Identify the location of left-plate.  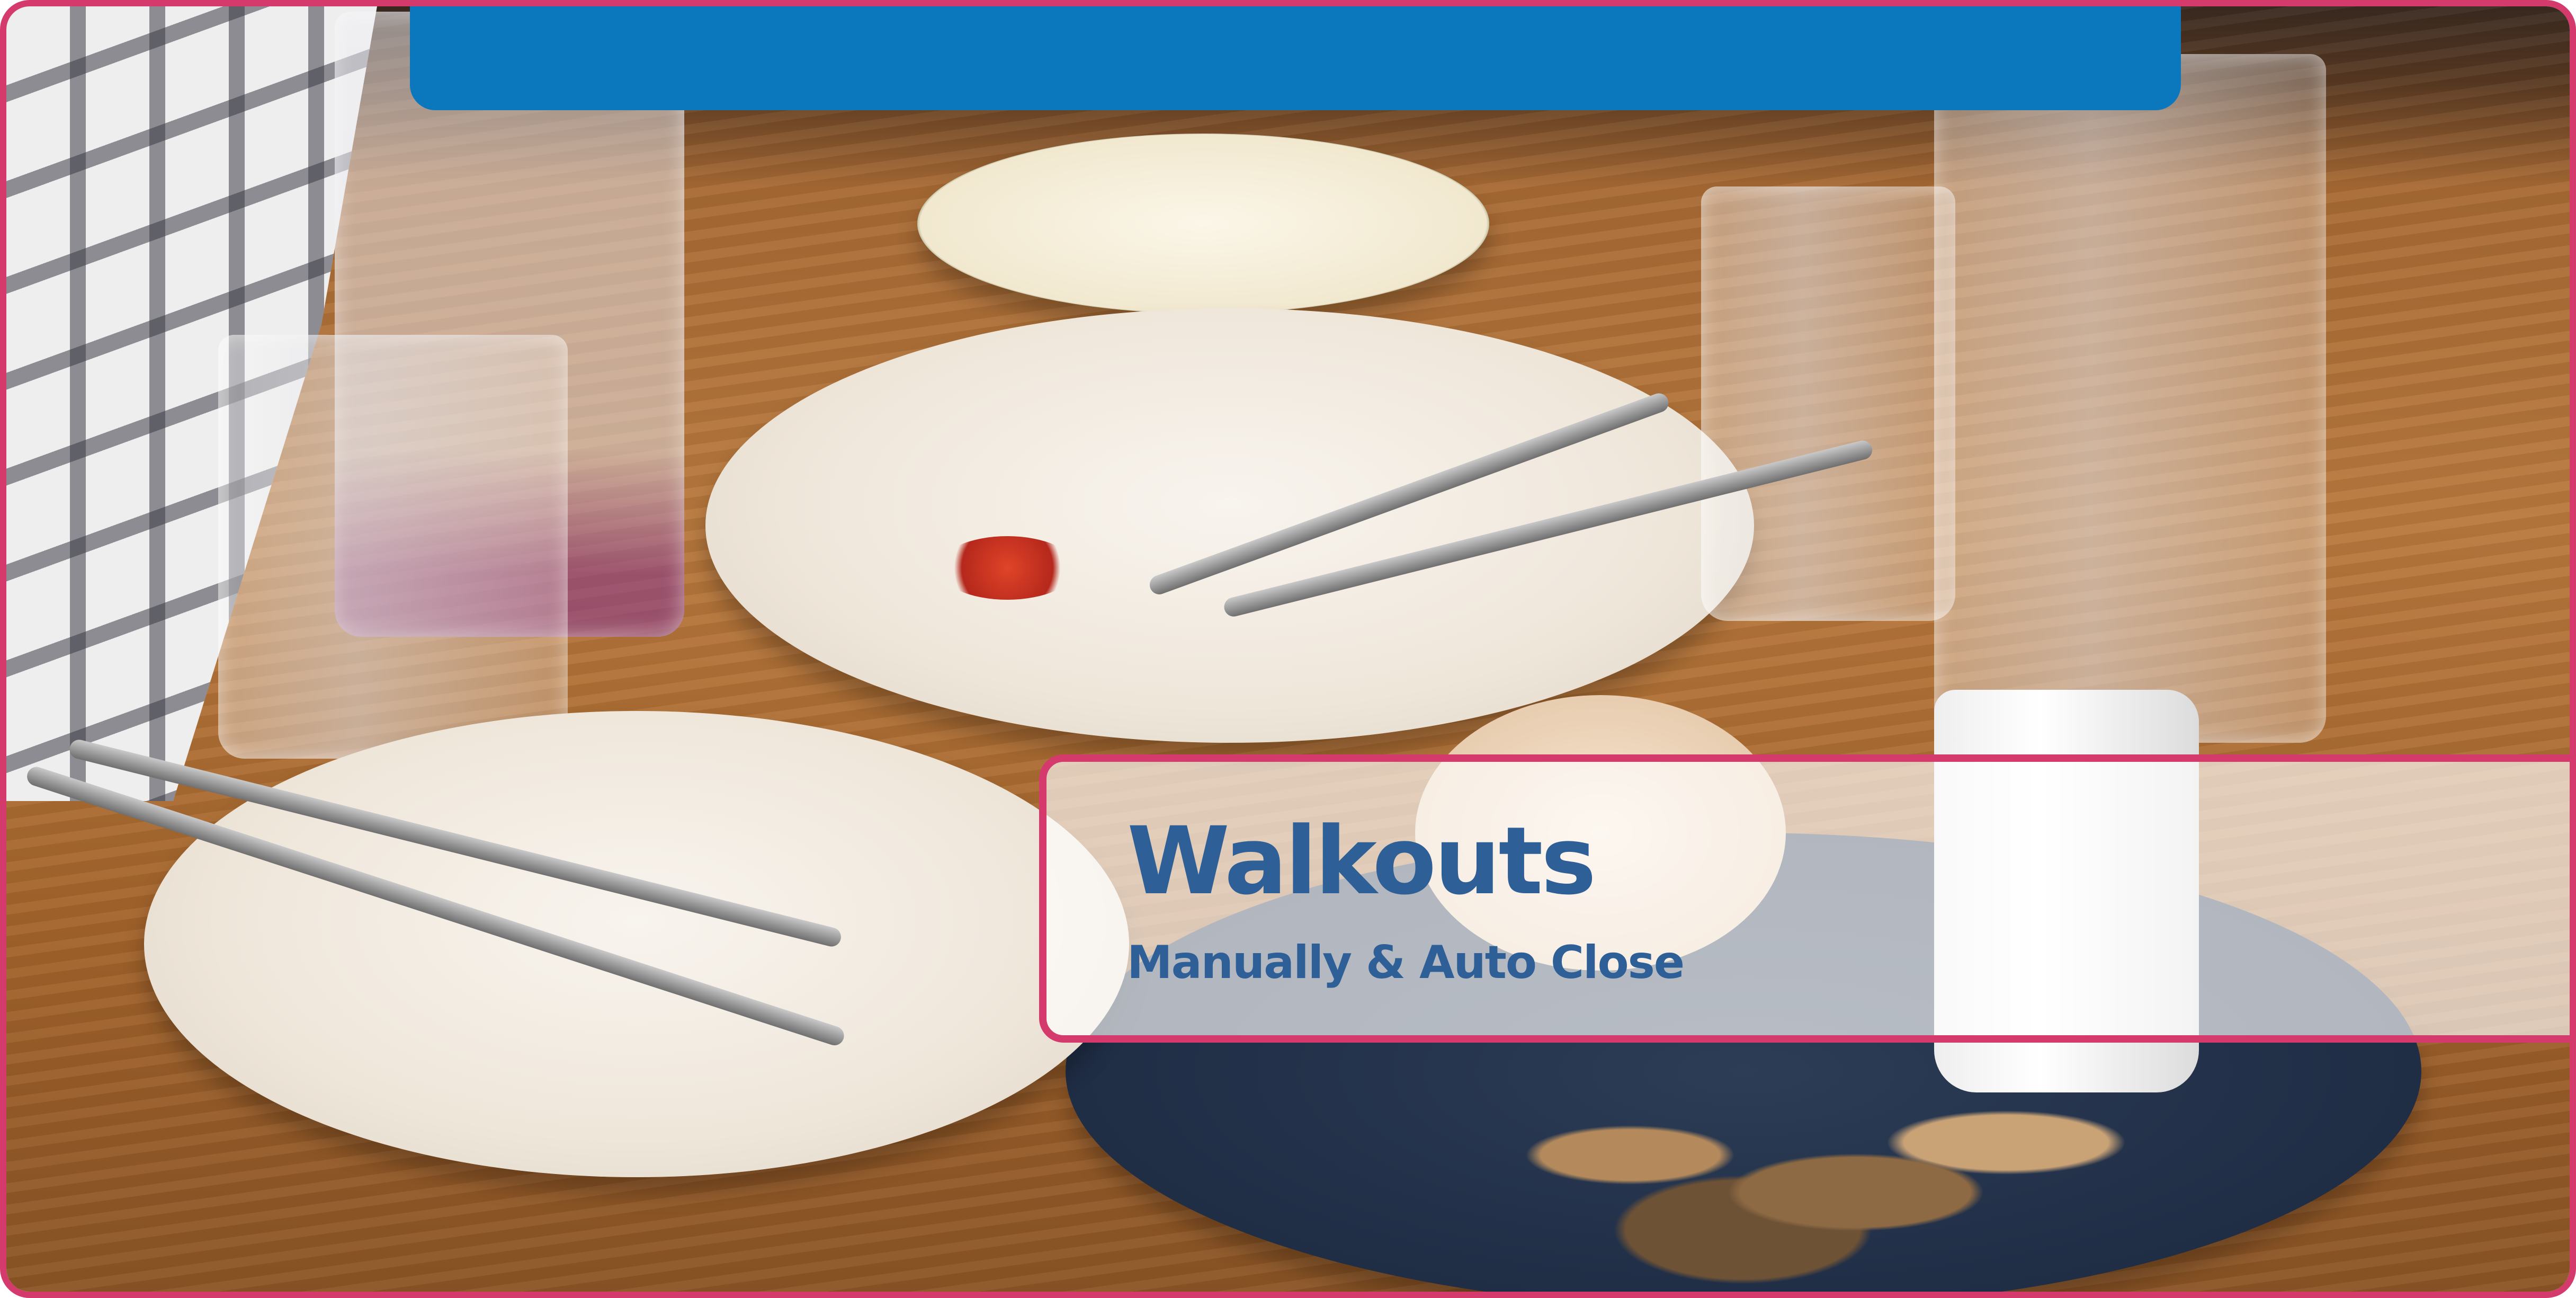
(636, 944).